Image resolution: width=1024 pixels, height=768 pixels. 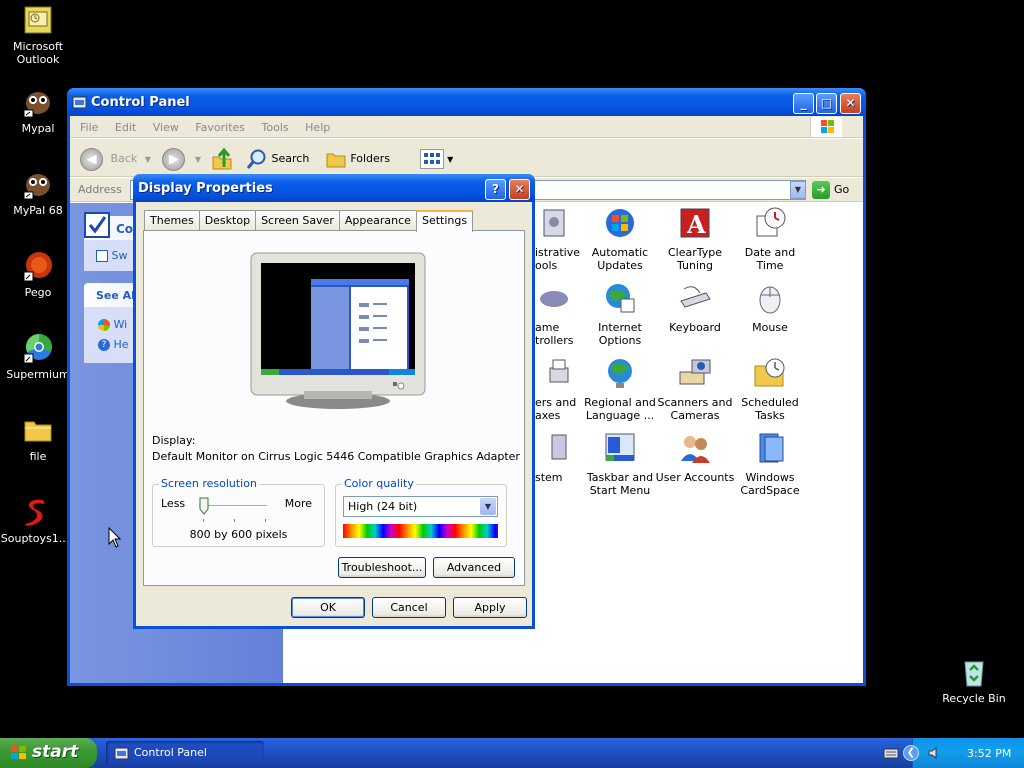 What do you see at coordinates (431, 159) in the screenshot?
I see `views-icon` at bounding box center [431, 159].